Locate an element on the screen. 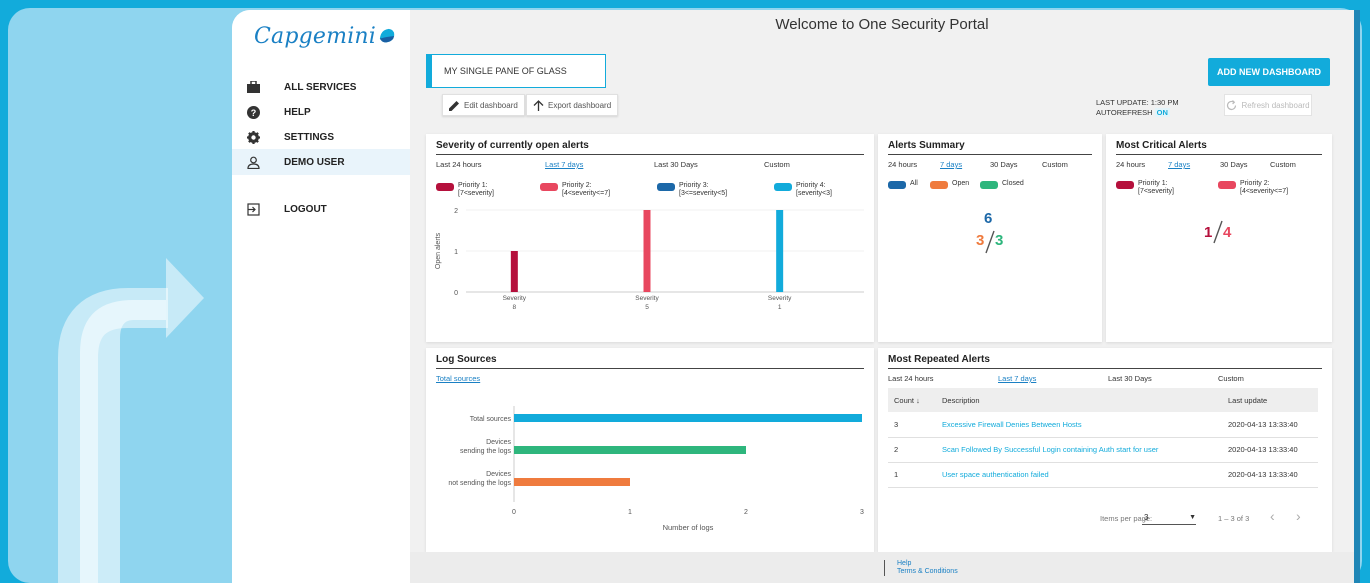 The image size is (1370, 583). sidebar-item-all-services: ALL SERVICES is located at coordinates (321, 87).